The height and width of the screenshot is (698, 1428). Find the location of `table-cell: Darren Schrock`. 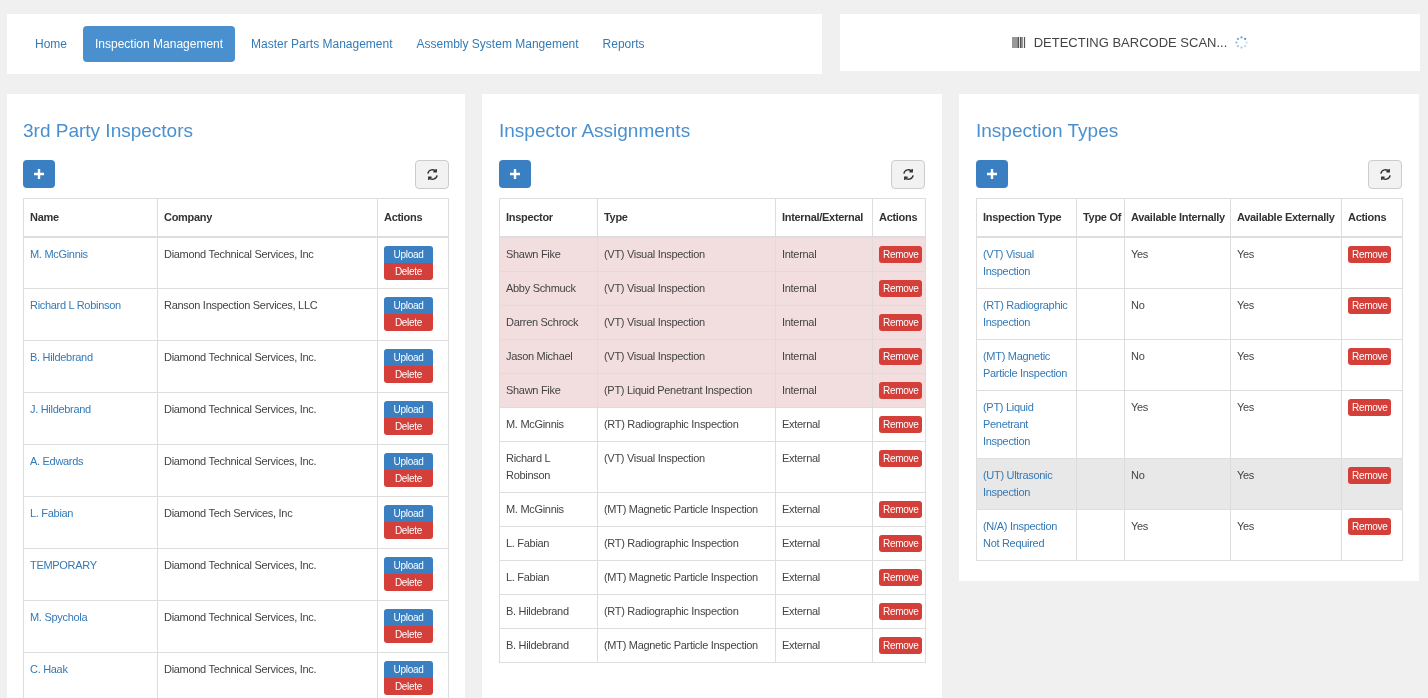

table-cell: Darren Schrock is located at coordinates (548, 322).